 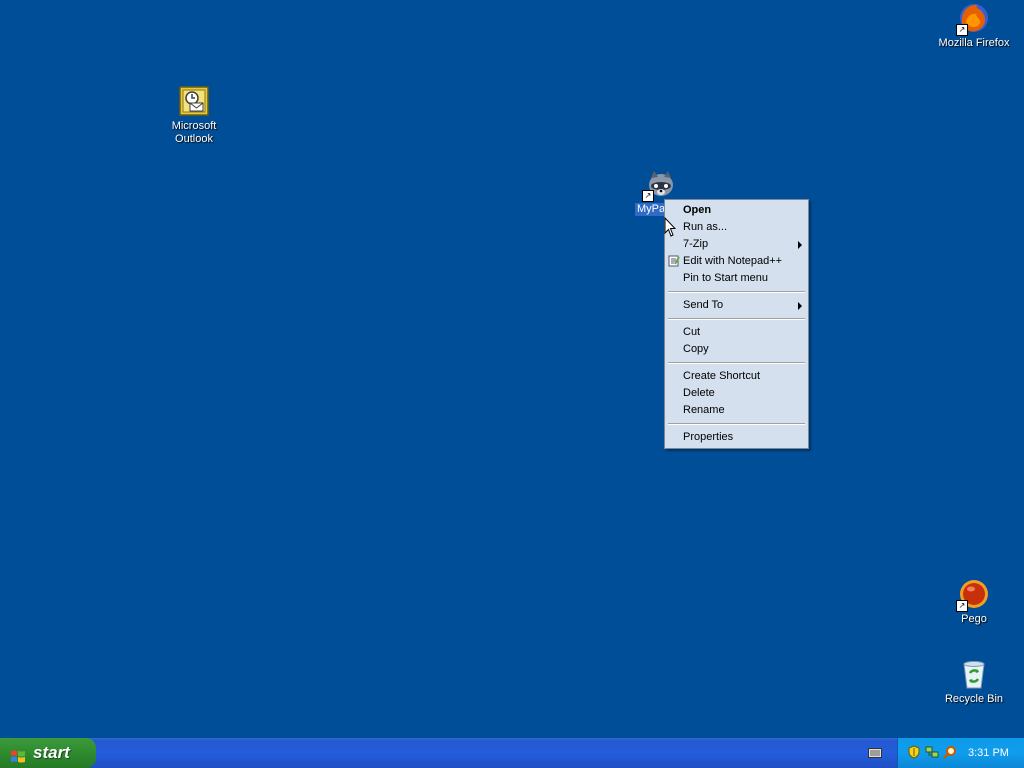 What do you see at coordinates (699, 393) in the screenshot?
I see `menu-item-delete-label: Delete` at bounding box center [699, 393].